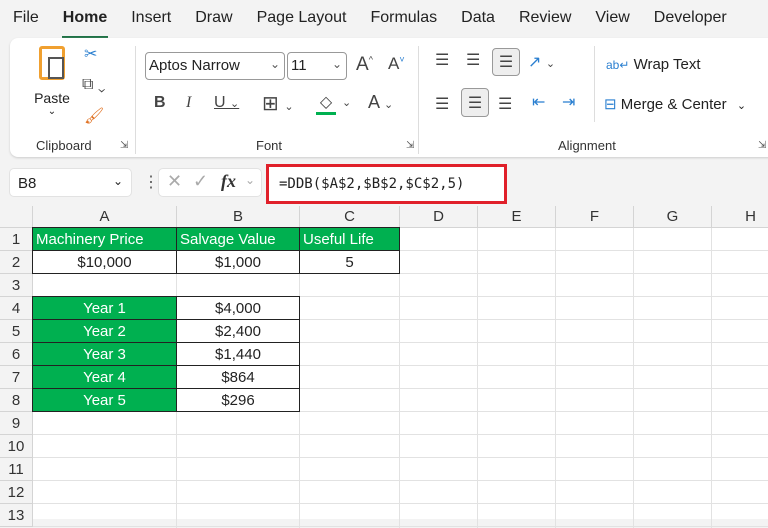 The height and width of the screenshot is (528, 768). Describe the element at coordinates (301, 18) in the screenshot. I see `tab-page-layout: Page Layout` at that location.